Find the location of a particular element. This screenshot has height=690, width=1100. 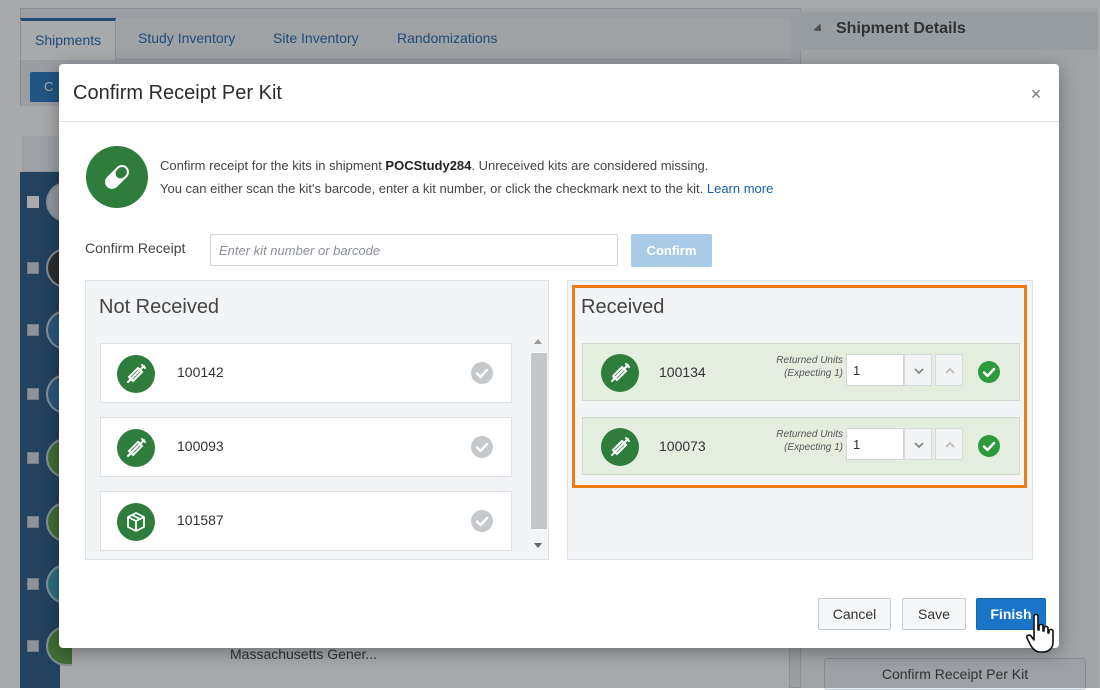

scrollbar is located at coordinates (538, 444).